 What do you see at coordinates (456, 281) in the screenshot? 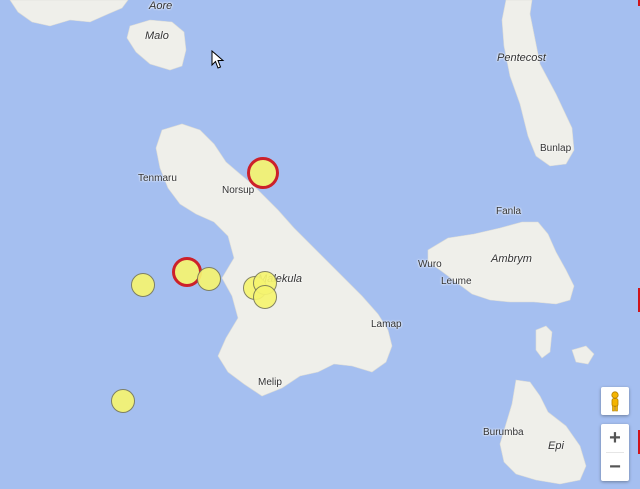
I see `place-label-leume: Leume` at bounding box center [456, 281].